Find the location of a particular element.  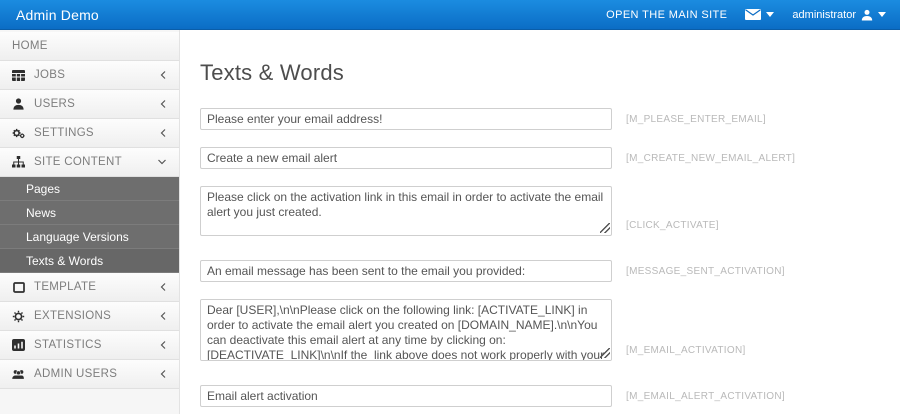

page-title: Texts & Words is located at coordinates (272, 72).